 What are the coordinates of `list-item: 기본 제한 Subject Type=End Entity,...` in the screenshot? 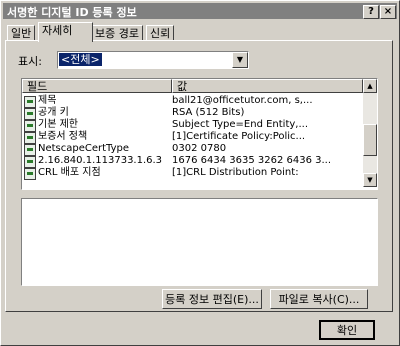 It's located at (192, 125).